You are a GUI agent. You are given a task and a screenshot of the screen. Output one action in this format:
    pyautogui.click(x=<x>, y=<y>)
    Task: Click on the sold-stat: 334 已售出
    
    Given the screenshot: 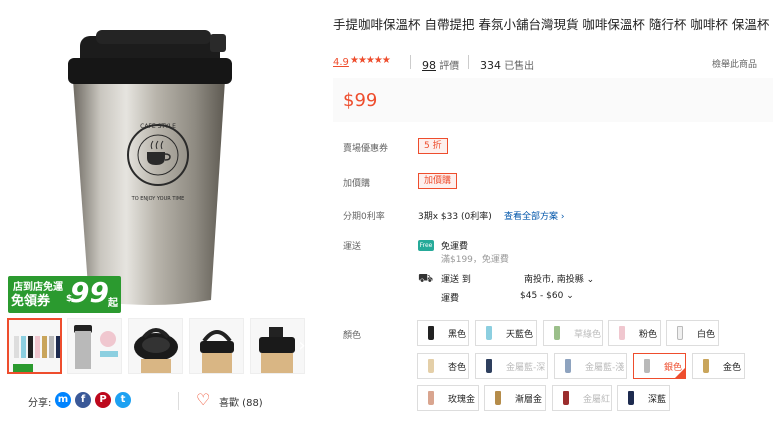 What is the action you would take?
    pyautogui.click(x=507, y=64)
    